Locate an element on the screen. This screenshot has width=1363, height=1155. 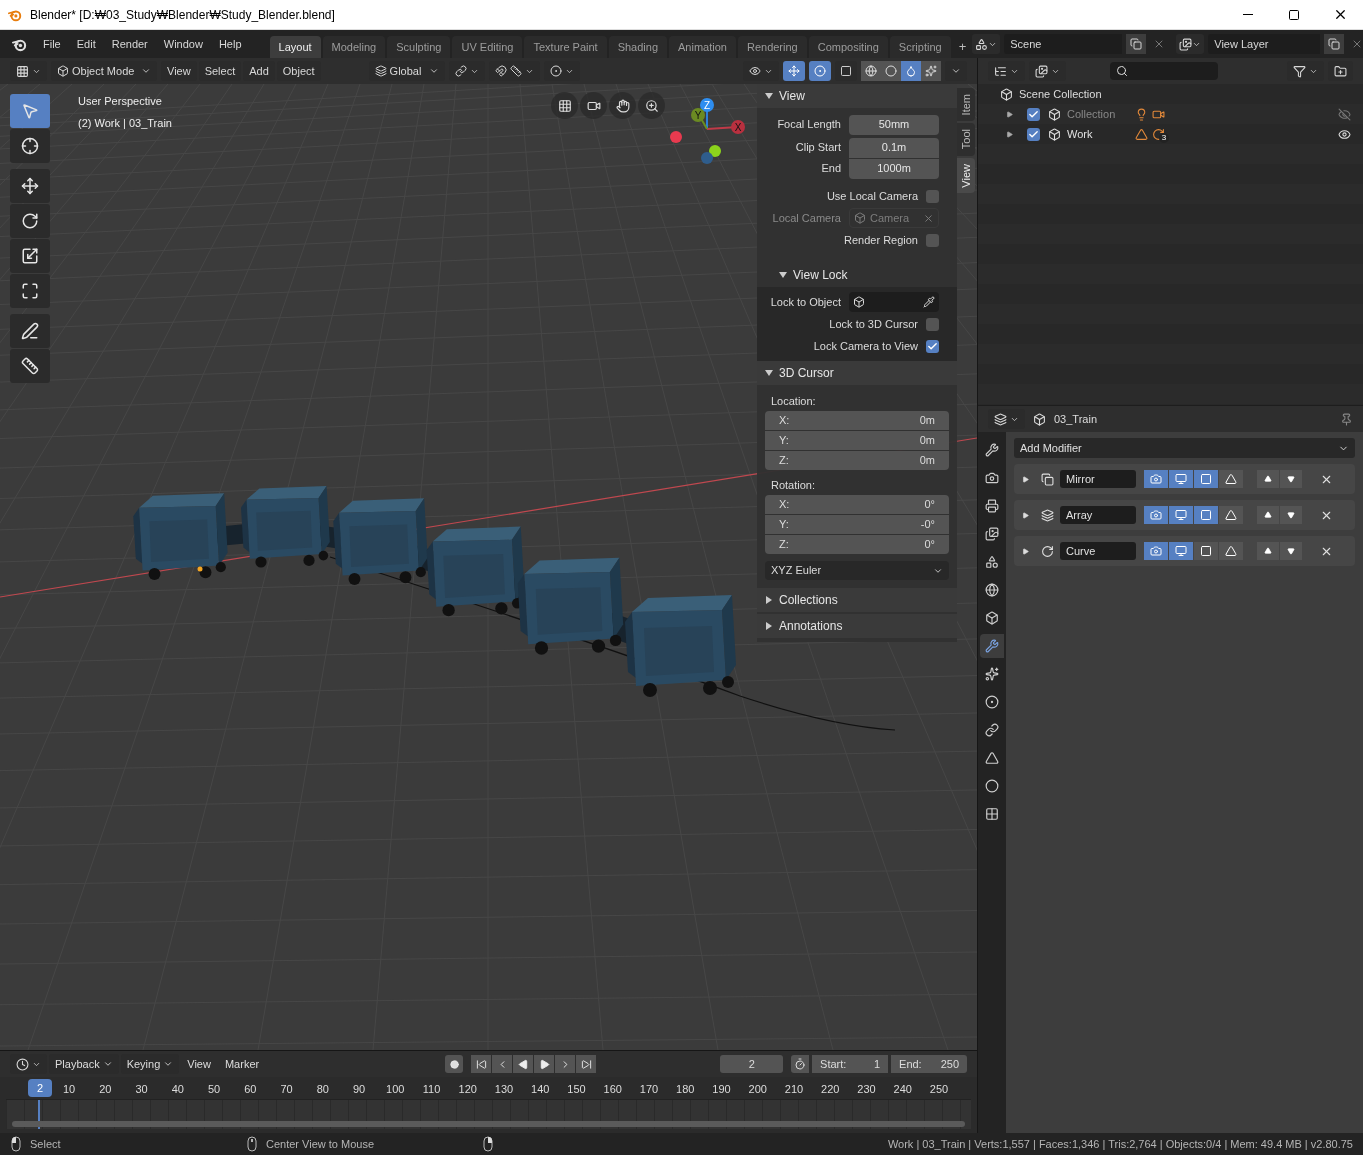
focal-length-field: 50mm is located at coordinates (894, 124).